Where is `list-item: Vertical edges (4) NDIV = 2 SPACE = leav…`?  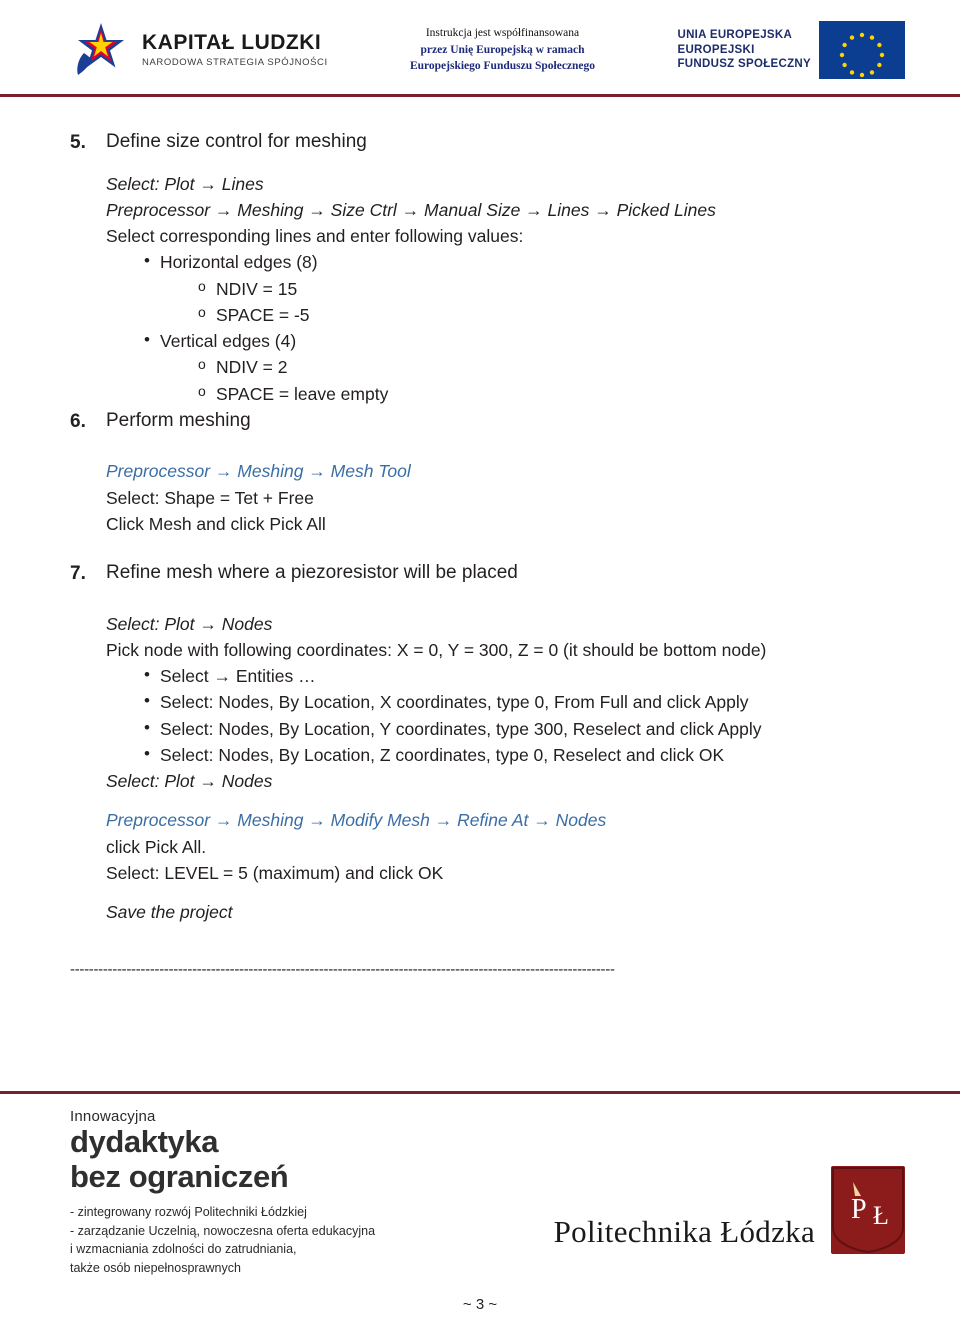 list-item: Vertical edges (4) NDIV = 2 SPACE = leav… is located at coordinates (527, 367).